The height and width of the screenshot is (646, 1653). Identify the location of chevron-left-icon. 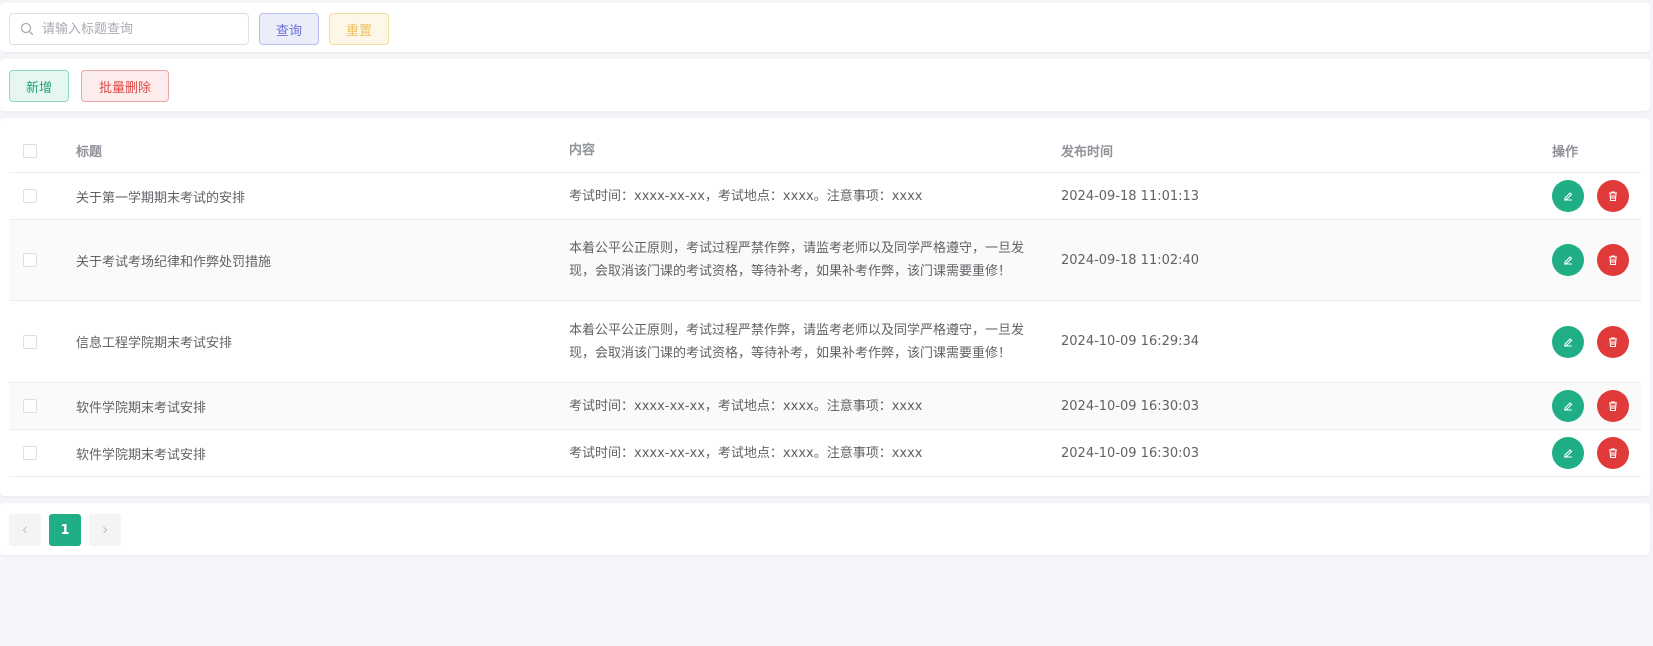
(24, 530).